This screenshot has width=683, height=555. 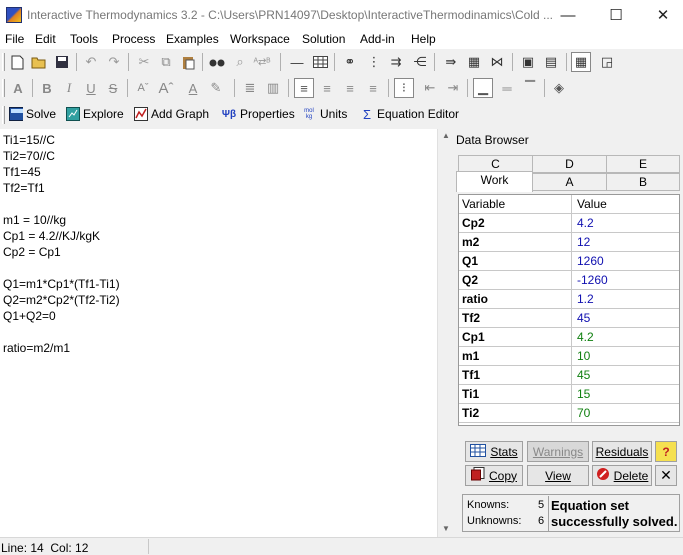 I want to click on menu-edit: Edit, so click(x=45, y=39).